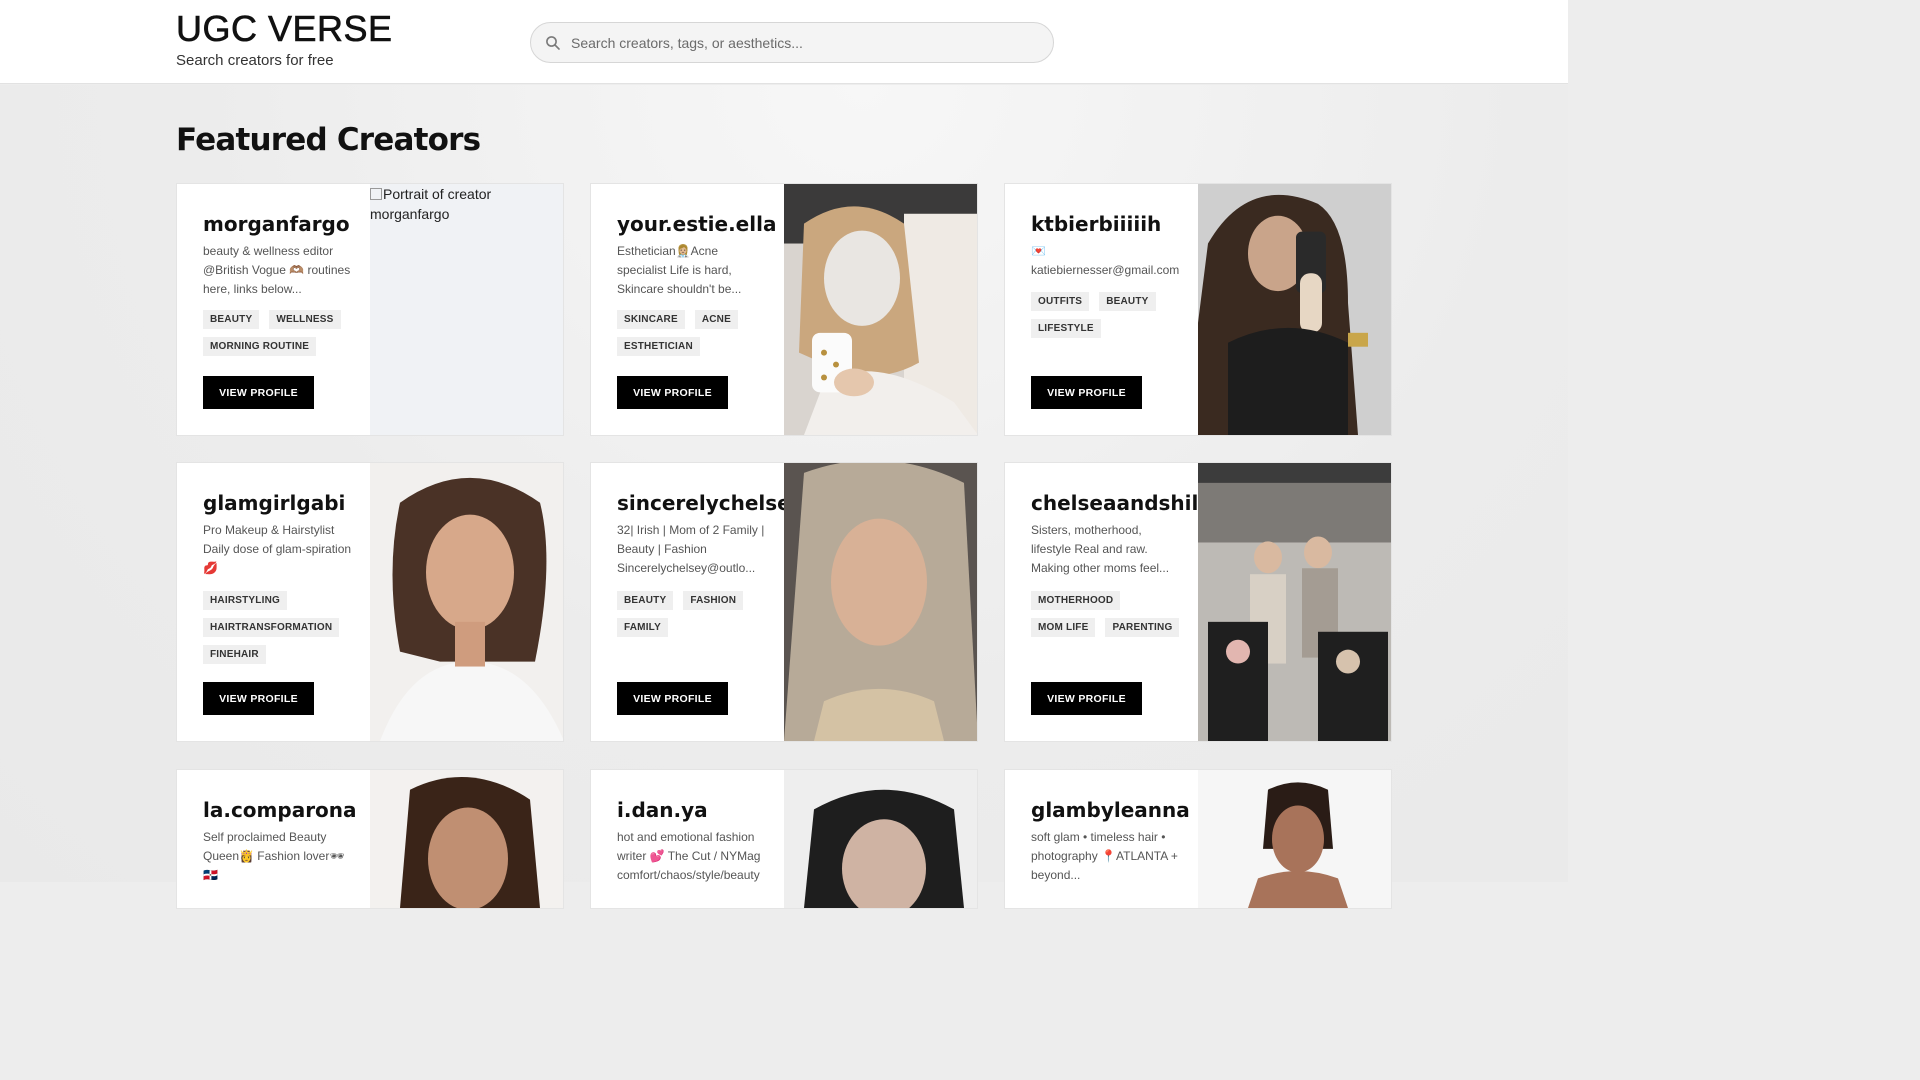 The height and width of the screenshot is (1080, 1920). Describe the element at coordinates (1105, 260) in the screenshot. I see `creator-bio: 💌 katiebiernesser@gmail.com` at that location.